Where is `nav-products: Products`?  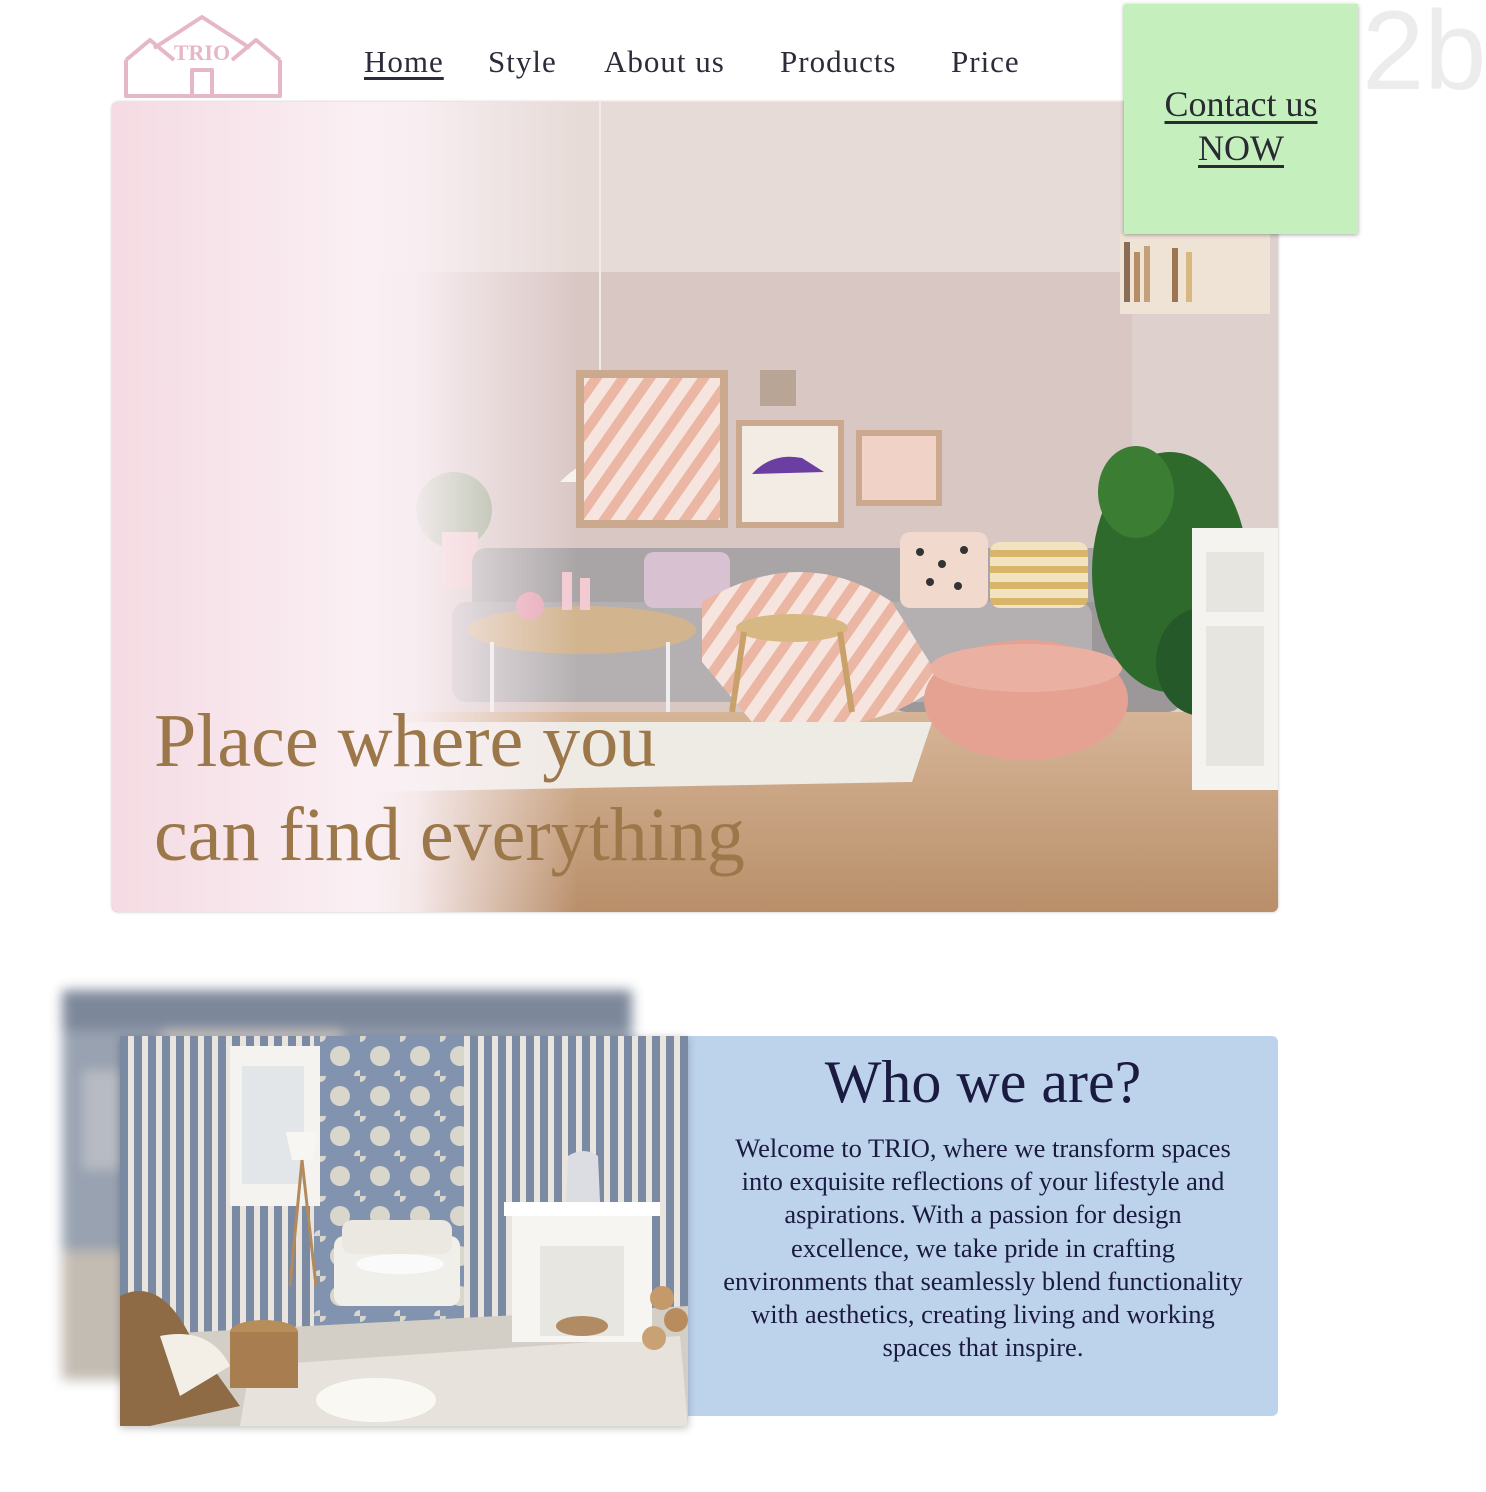 nav-products: Products is located at coordinates (838, 62).